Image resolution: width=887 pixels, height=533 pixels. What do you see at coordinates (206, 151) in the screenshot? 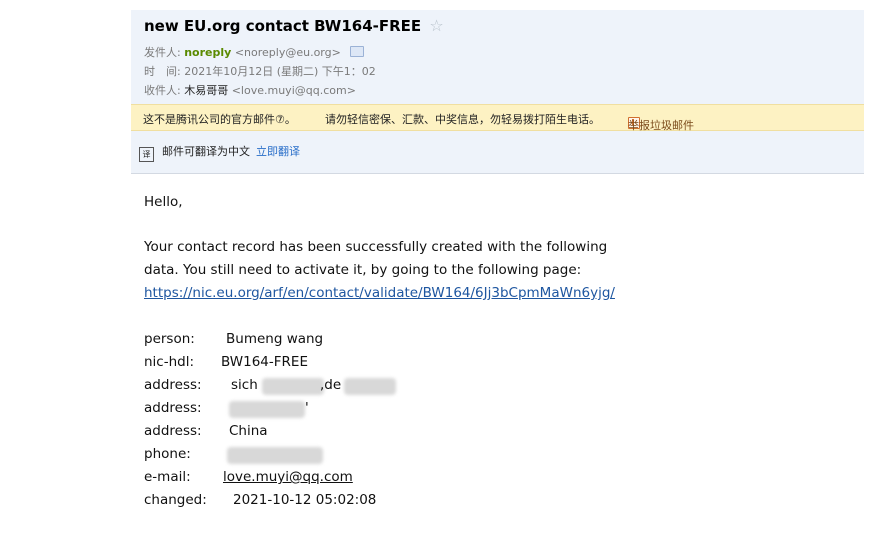
I see `translate-text: 邮件可翻译为中文` at bounding box center [206, 151].